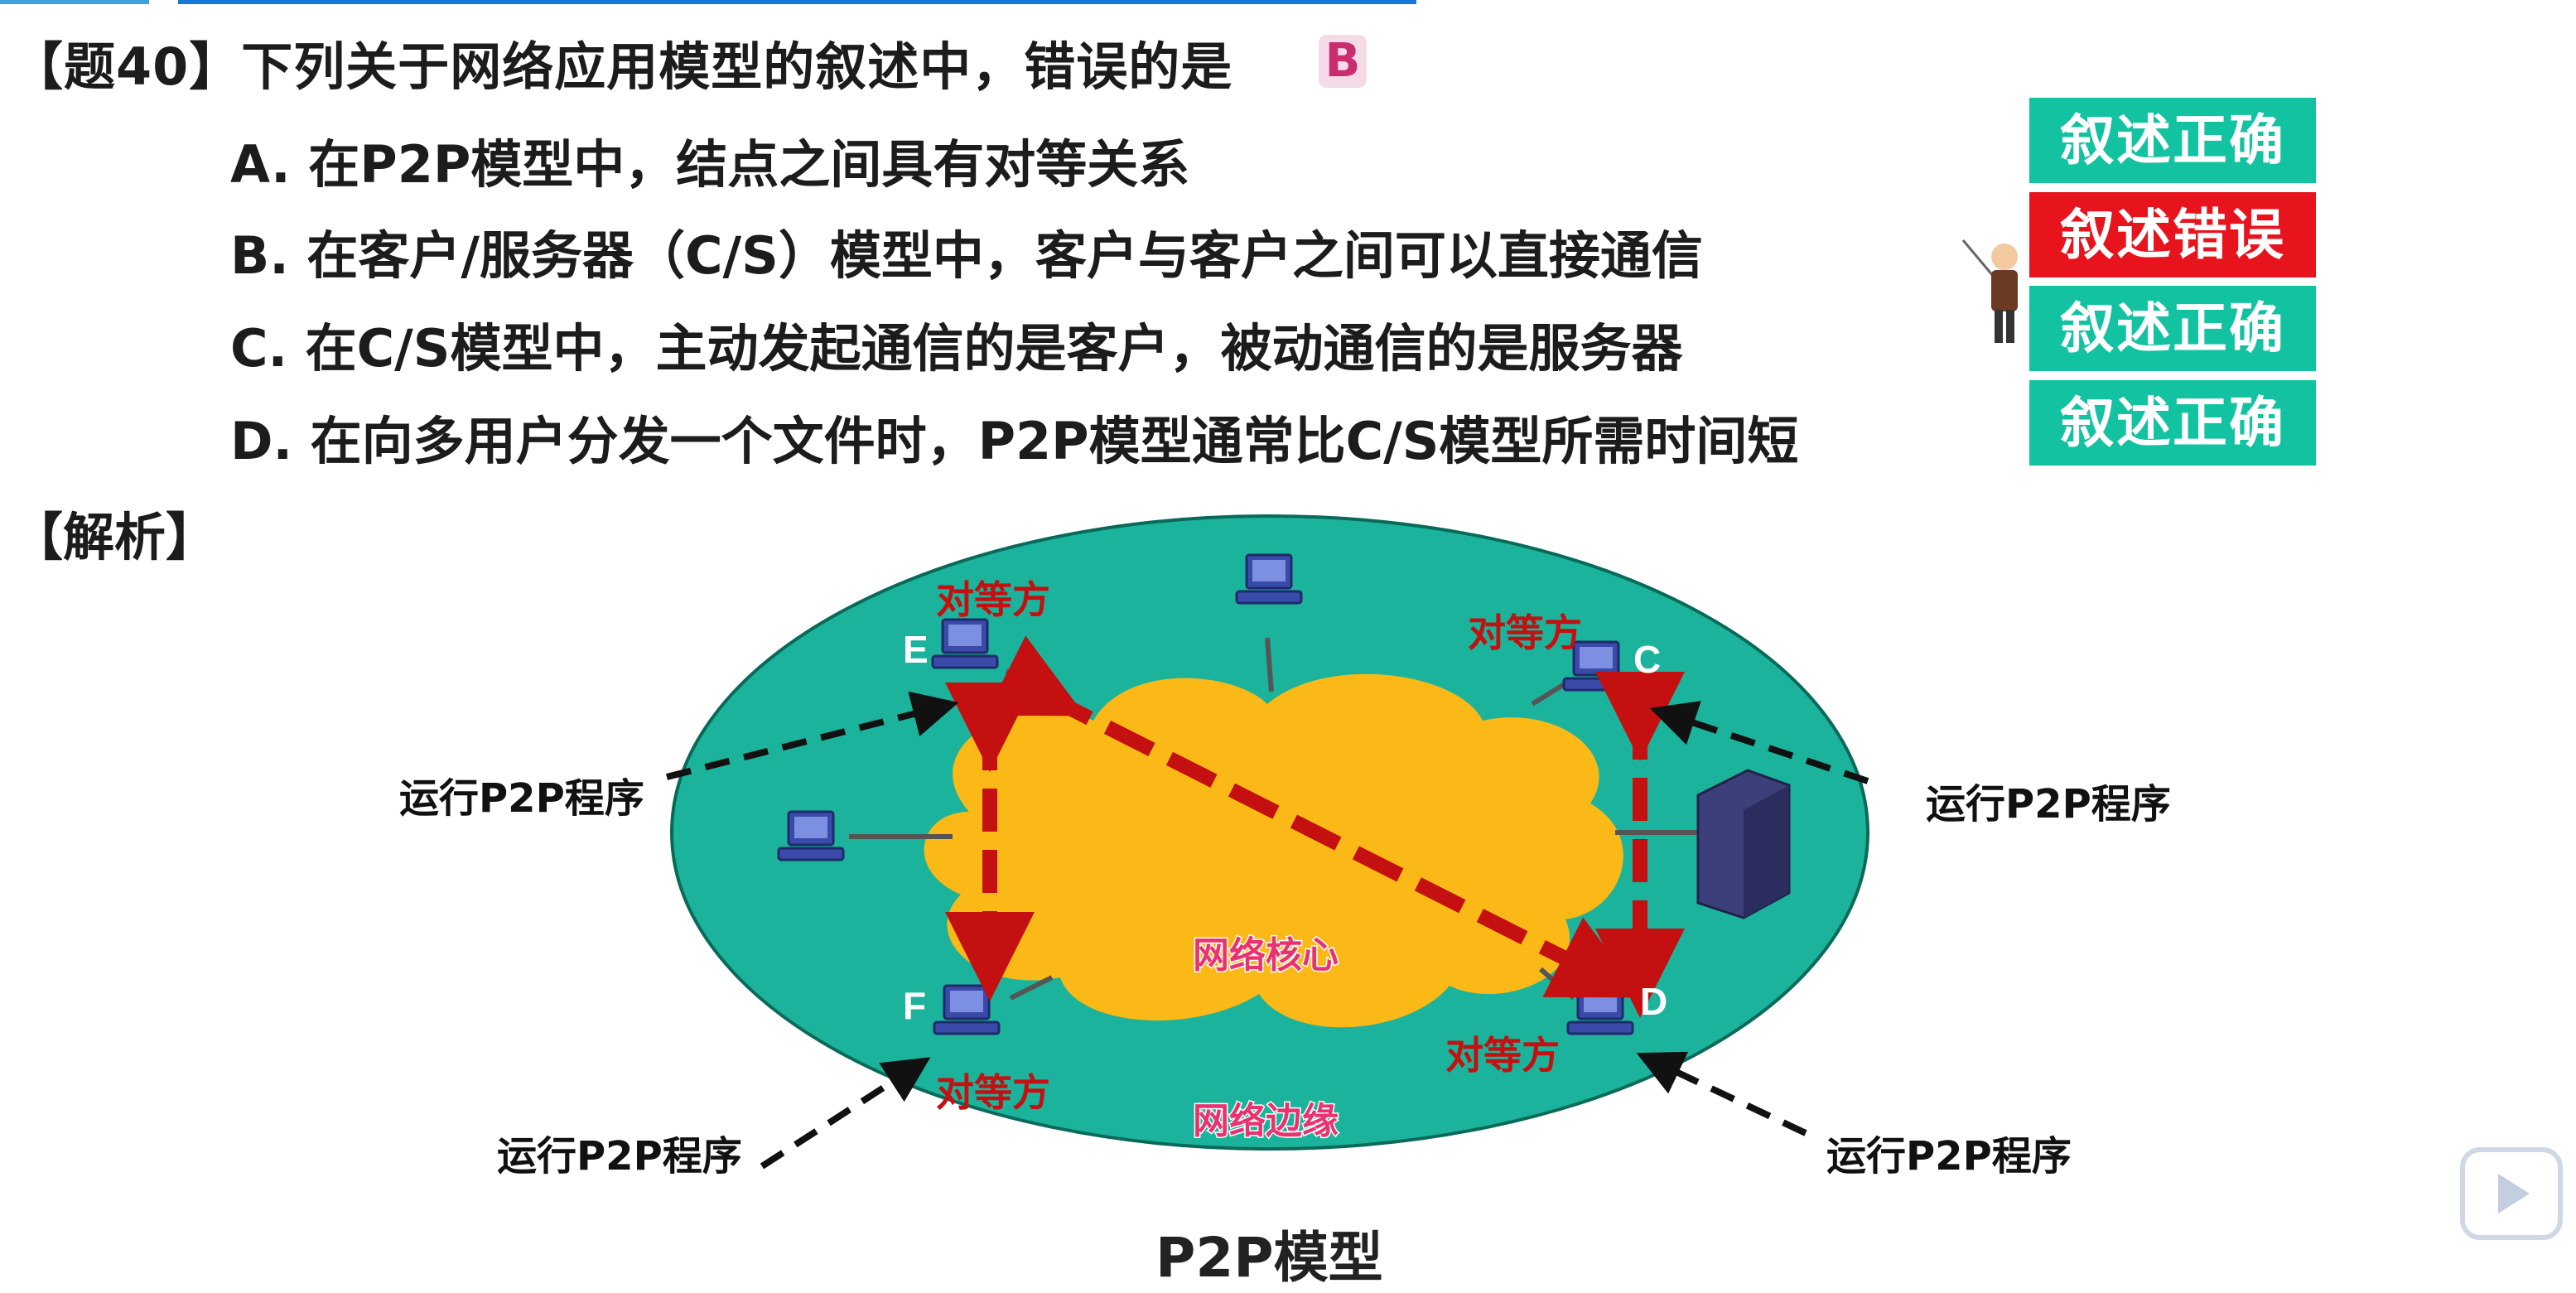  I want to click on verdict-c: 叙述正确, so click(2172, 328).